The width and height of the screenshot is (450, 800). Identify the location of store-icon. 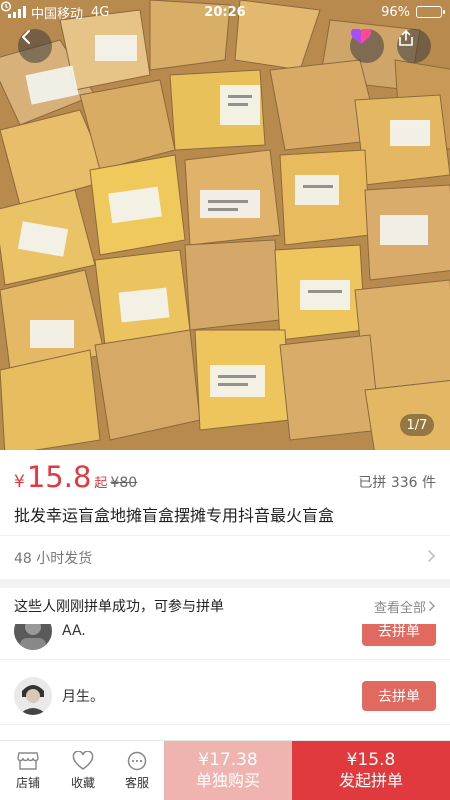
(28, 760).